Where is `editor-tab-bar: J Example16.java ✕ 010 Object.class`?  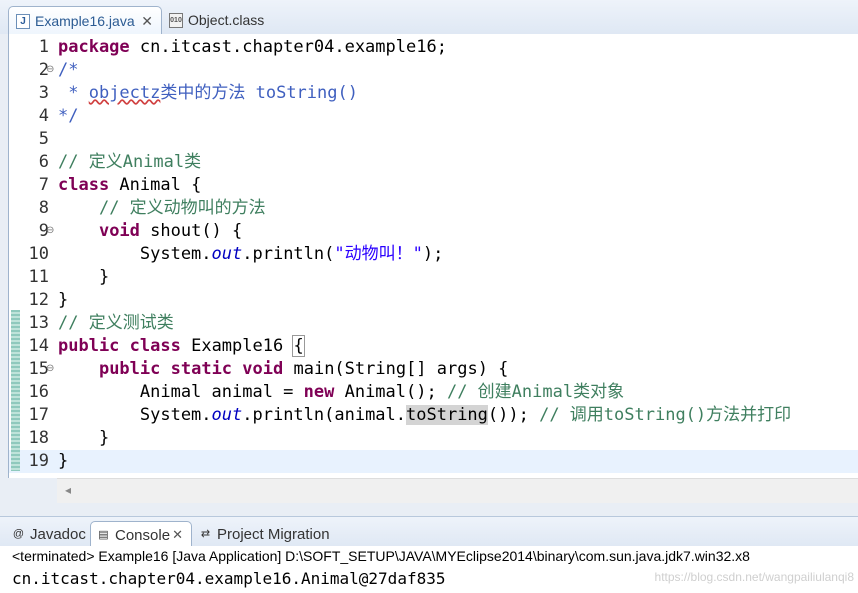 editor-tab-bar: J Example16.java ✕ 010 Object.class is located at coordinates (429, 17).